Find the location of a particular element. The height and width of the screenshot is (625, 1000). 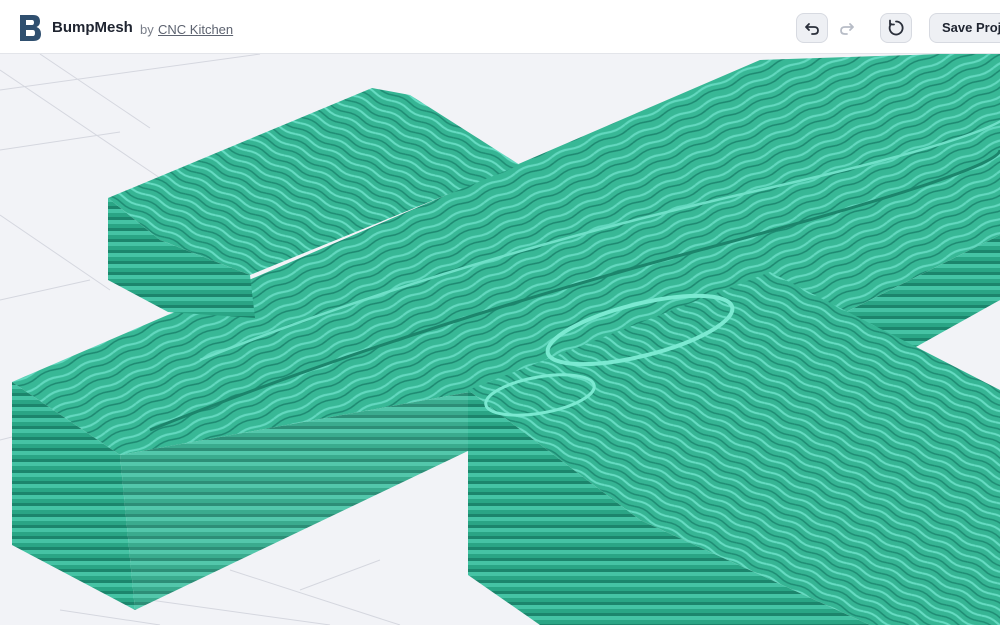

save-project-button: Save Proje is located at coordinates (964, 28).